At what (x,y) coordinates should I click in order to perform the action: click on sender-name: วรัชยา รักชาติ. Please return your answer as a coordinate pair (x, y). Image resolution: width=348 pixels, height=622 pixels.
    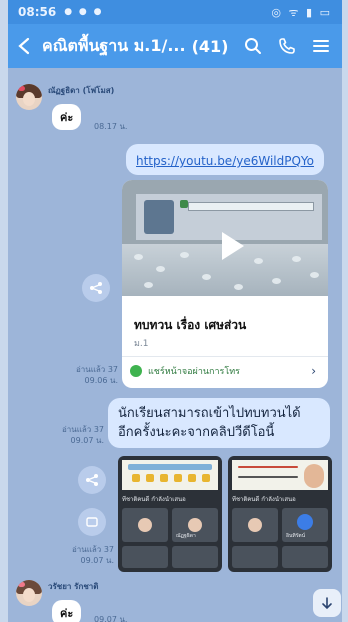
    Looking at the image, I should click on (73, 586).